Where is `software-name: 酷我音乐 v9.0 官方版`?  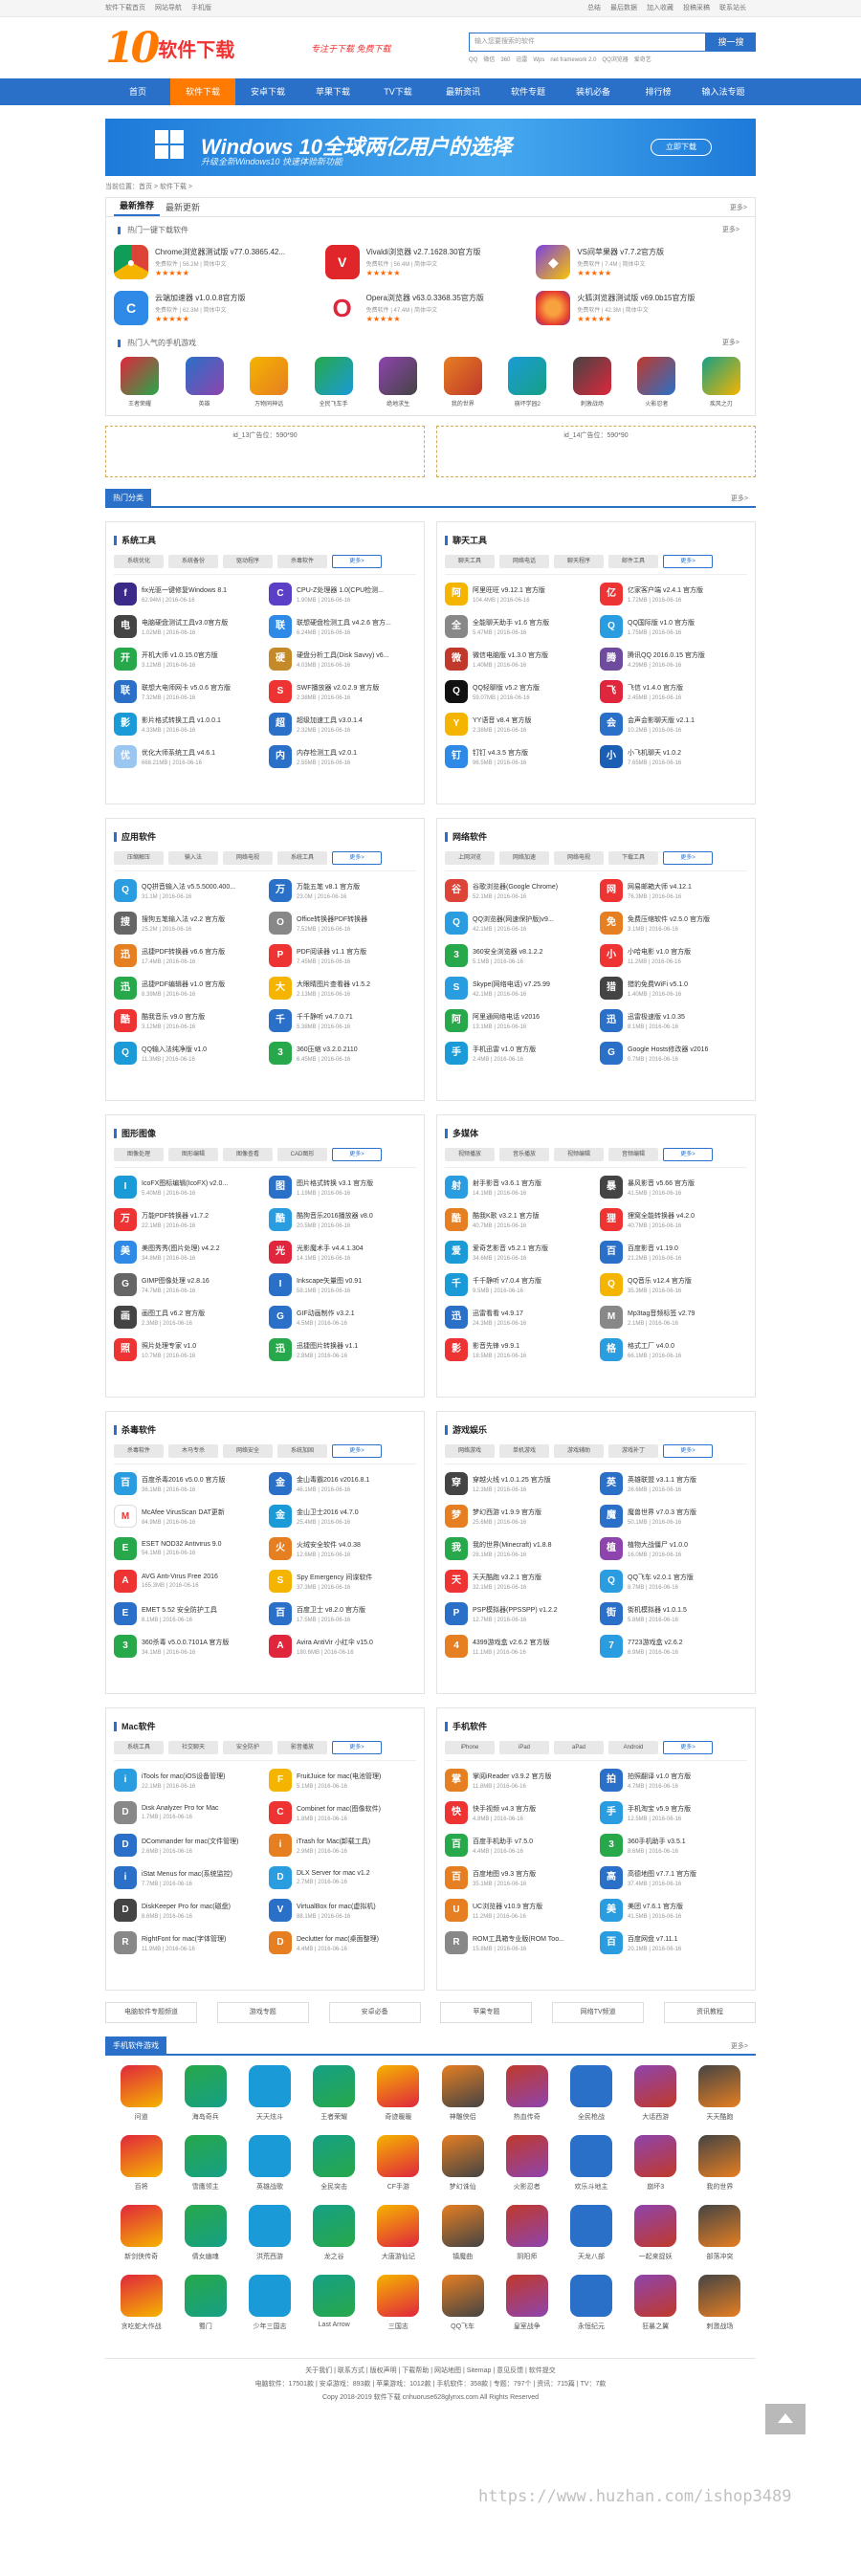
software-name: 酷我音乐 v9.0 官方版 is located at coordinates (199, 1017).